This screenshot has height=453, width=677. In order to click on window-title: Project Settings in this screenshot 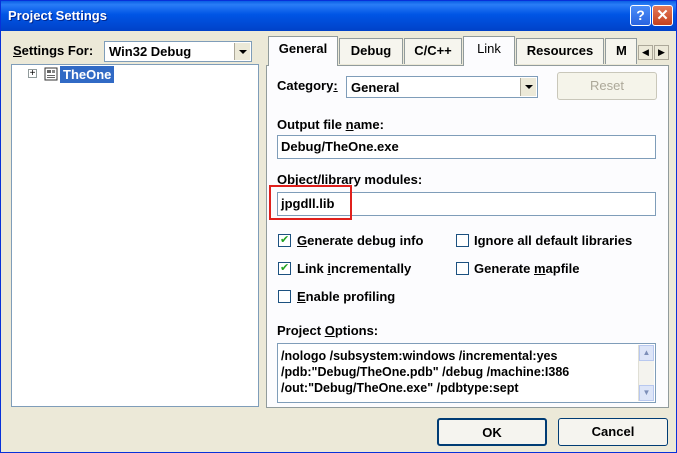, I will do `click(57, 15)`.